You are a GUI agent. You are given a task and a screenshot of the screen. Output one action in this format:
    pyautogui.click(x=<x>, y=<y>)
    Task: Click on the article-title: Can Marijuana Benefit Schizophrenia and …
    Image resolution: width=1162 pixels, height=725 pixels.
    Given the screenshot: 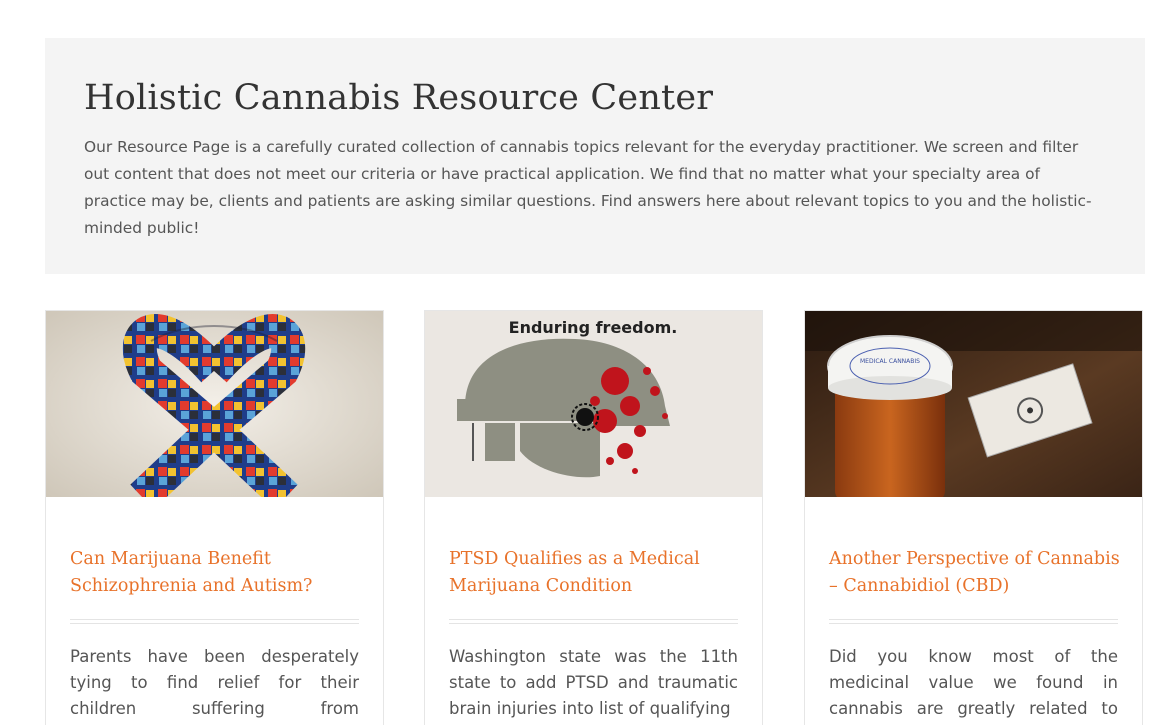 What is the action you would take?
    pyautogui.click(x=220, y=573)
    